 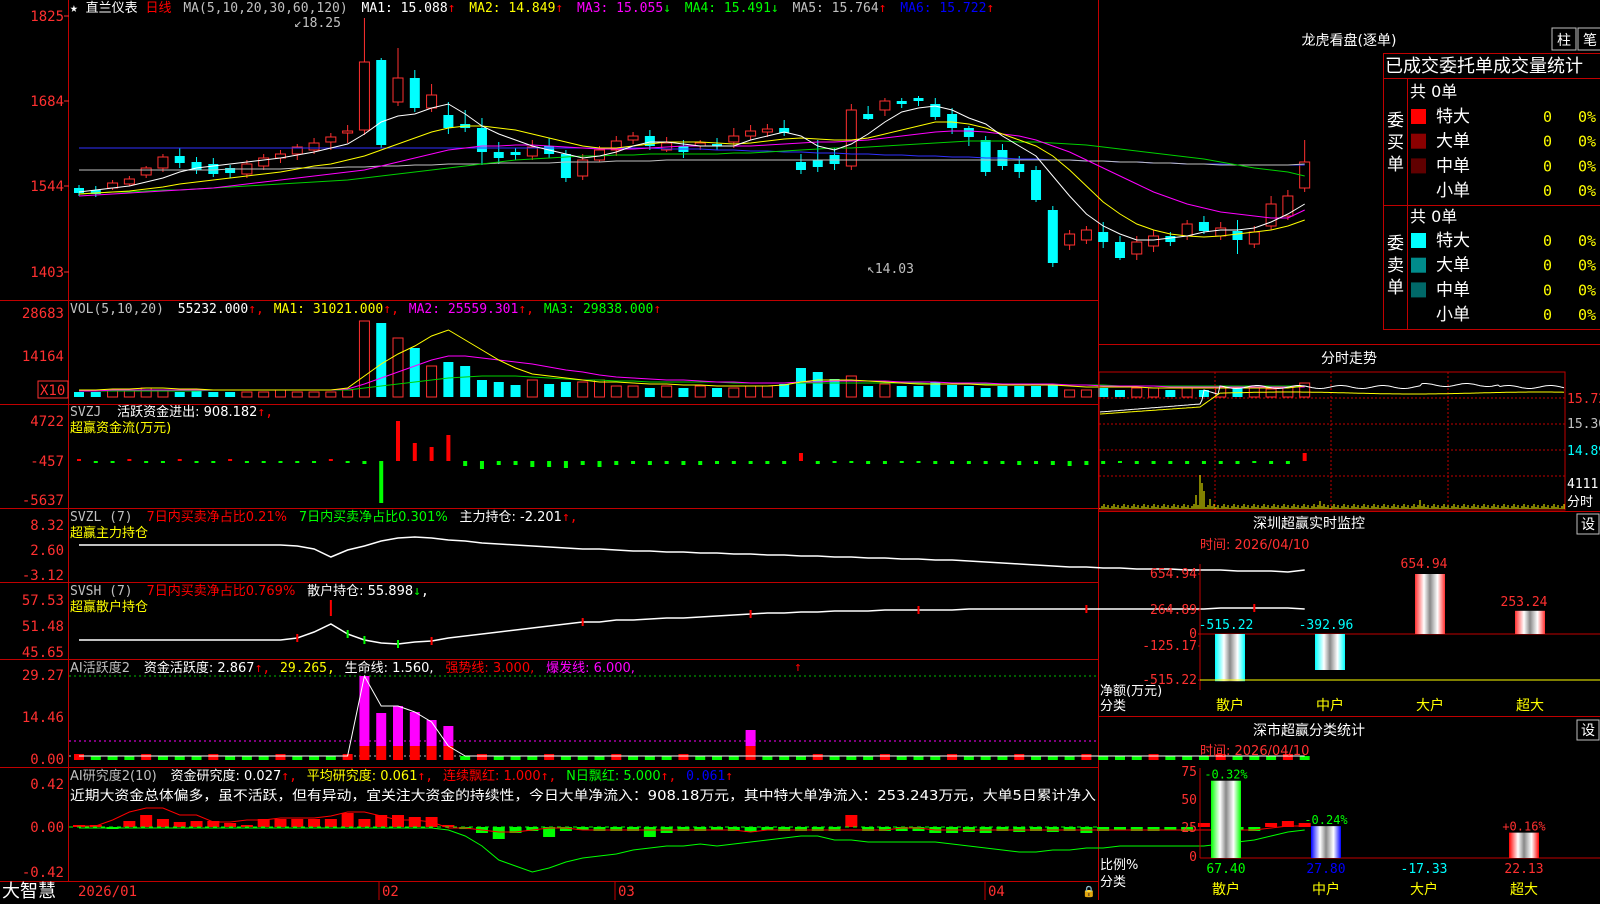 I want to click on ai-active-y-tick-0: 29.27, so click(x=43, y=676).